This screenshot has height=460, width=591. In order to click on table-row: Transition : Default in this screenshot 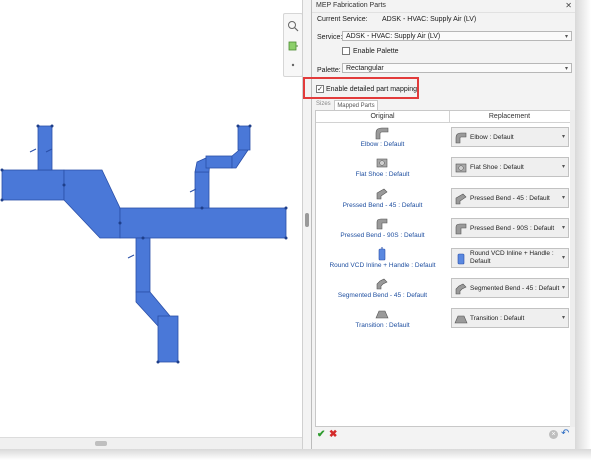, I will do `click(382, 320)`.